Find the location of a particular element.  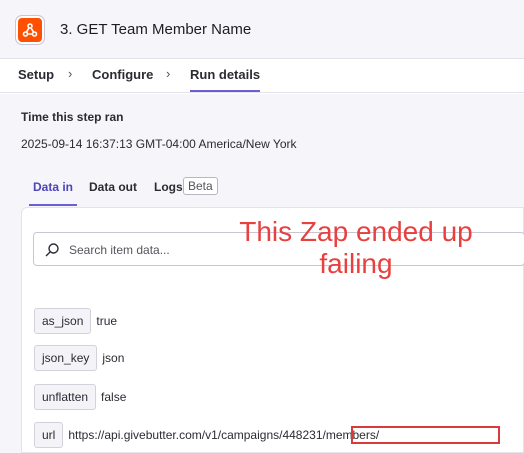

list-item: unflatten false is located at coordinates (80, 397).